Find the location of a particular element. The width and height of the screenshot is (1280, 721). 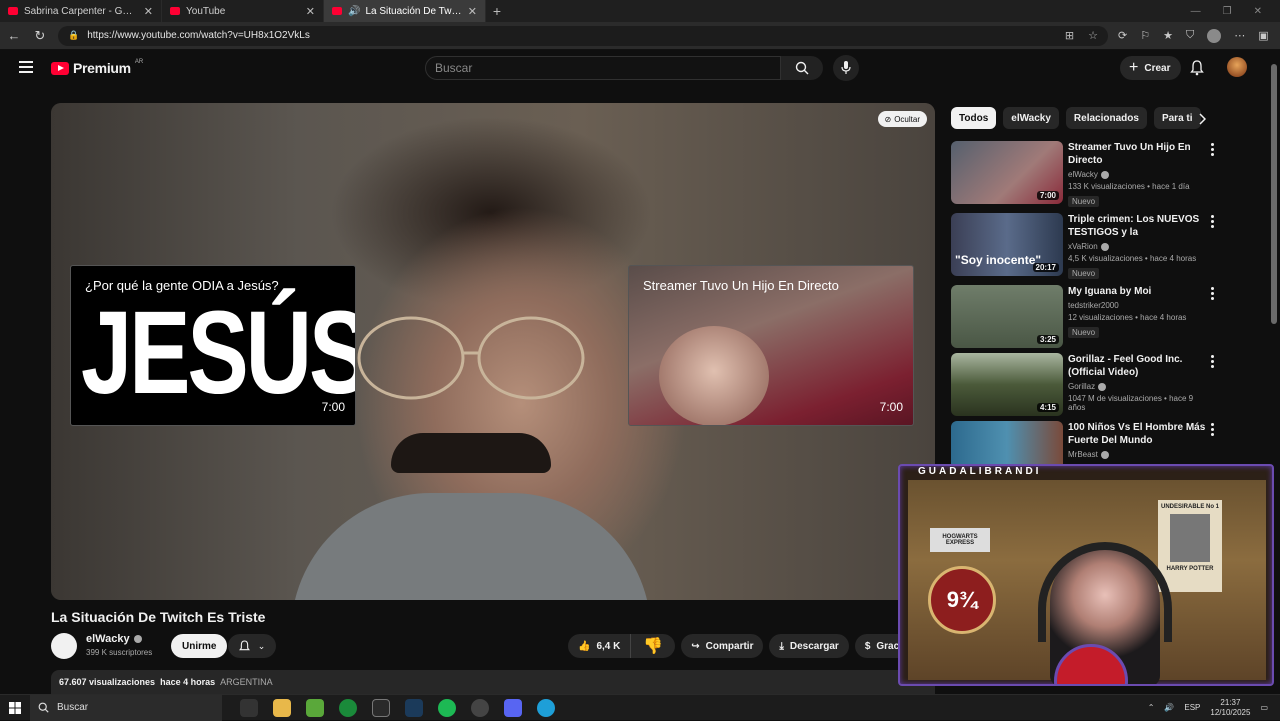

endcard-video: Streamer Tuvo Un Hijo En Directo 7:00 is located at coordinates (771, 345).